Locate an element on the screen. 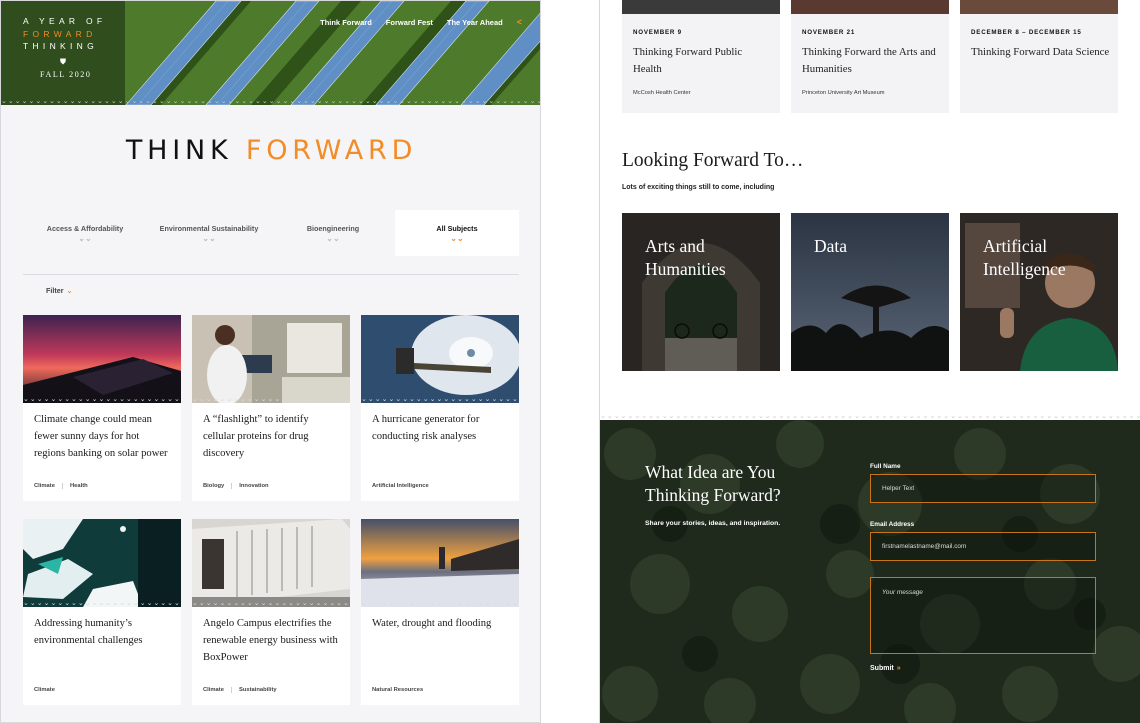 This screenshot has width=1140, height=723. frozen-lighthouse-image: ⌄⌄⌄⌄⌄⌄⌄⌄⌄⌄⌄⌄⌄⌄⌄⌄⌄⌄⌄⌄⌄⌄⌄⌄⌄⌄⌄⌄ is located at coordinates (440, 563).